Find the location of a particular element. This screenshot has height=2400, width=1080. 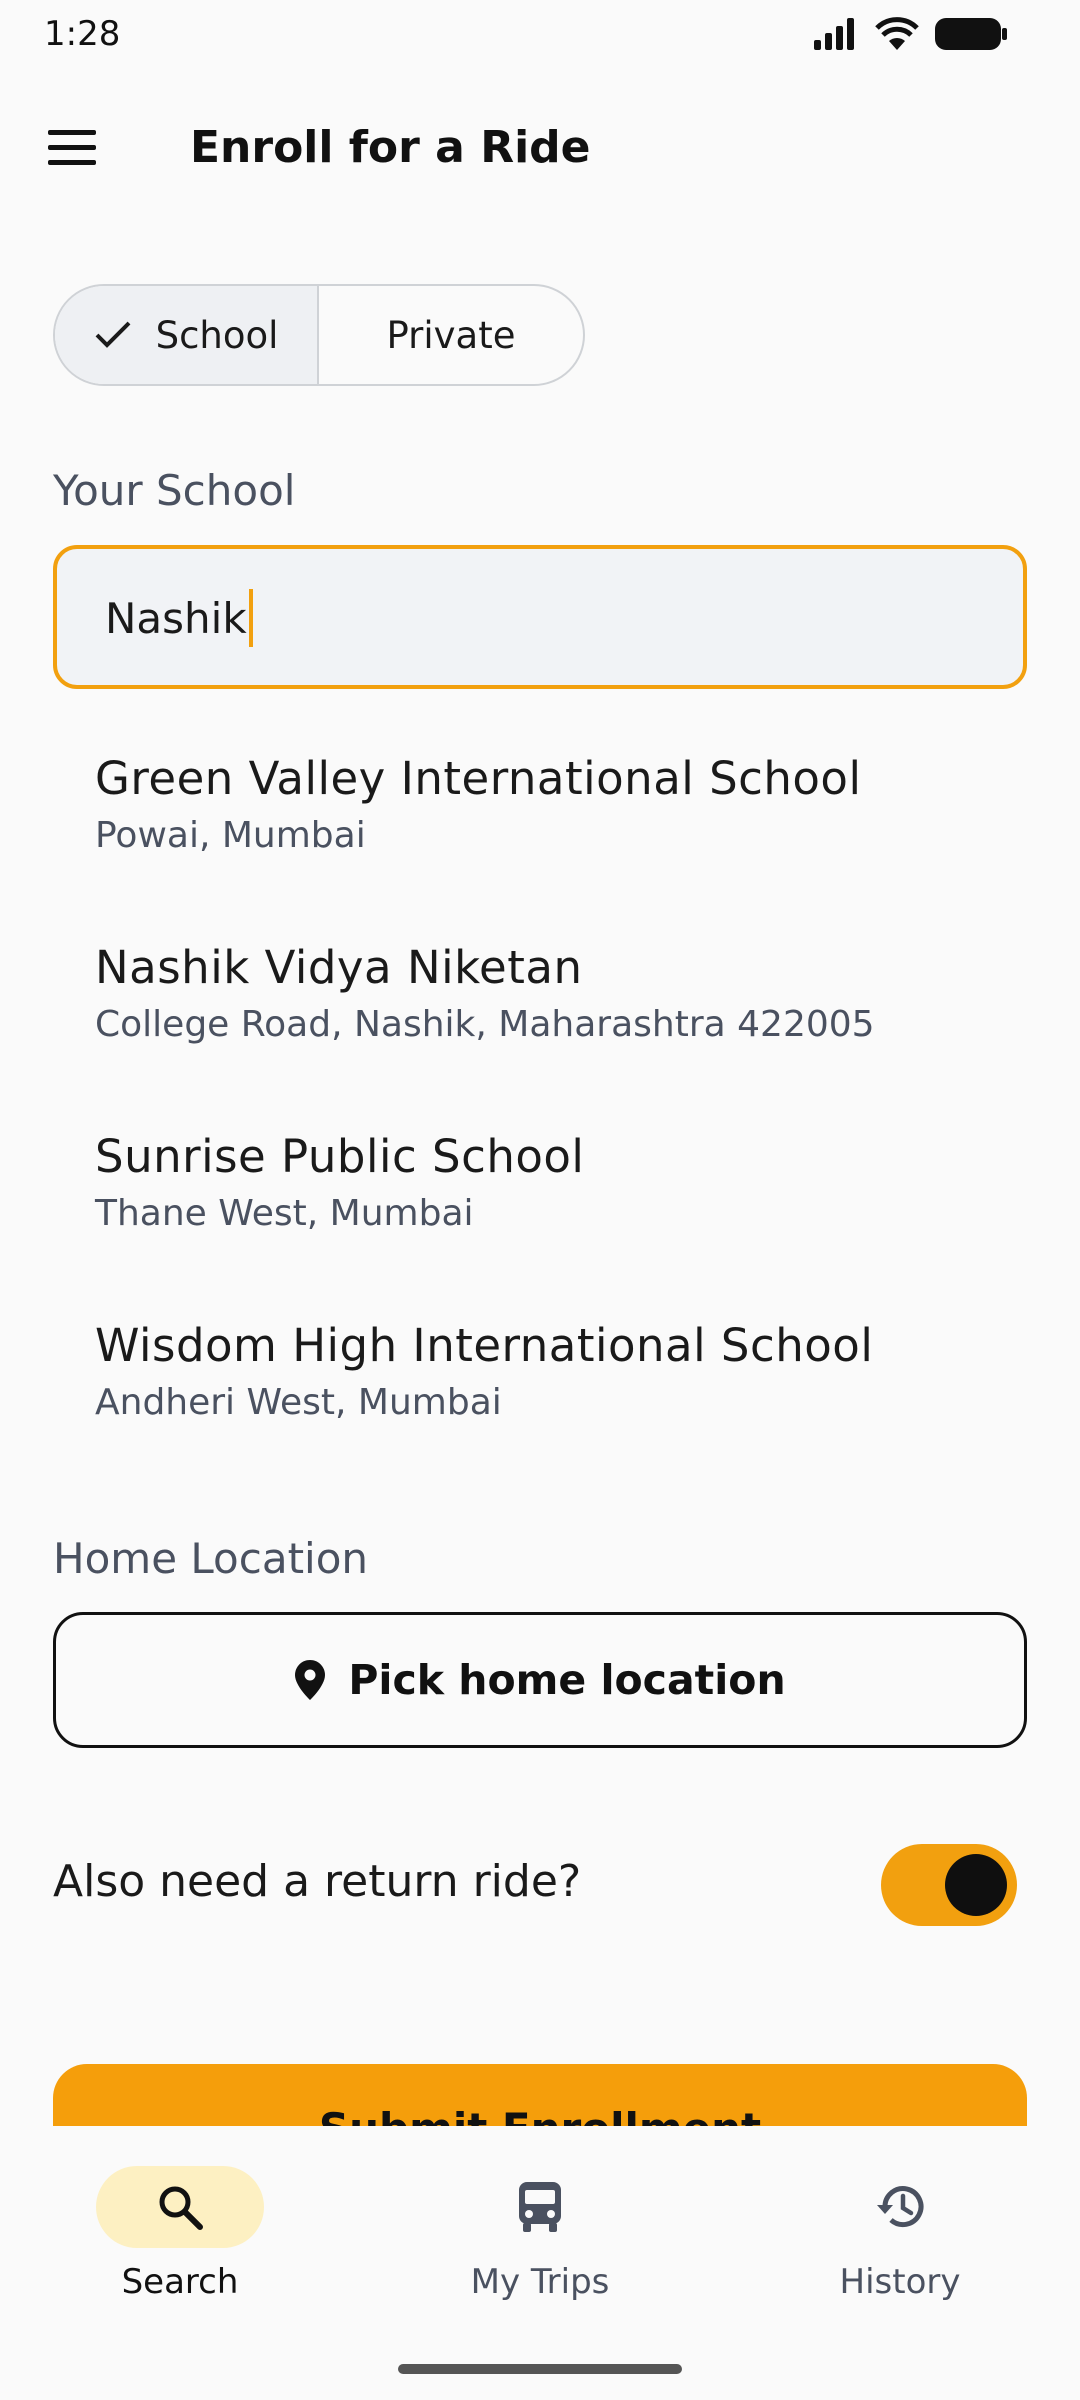

bottom-navigation: Search My Trips History is located at coordinates (540, 2263).